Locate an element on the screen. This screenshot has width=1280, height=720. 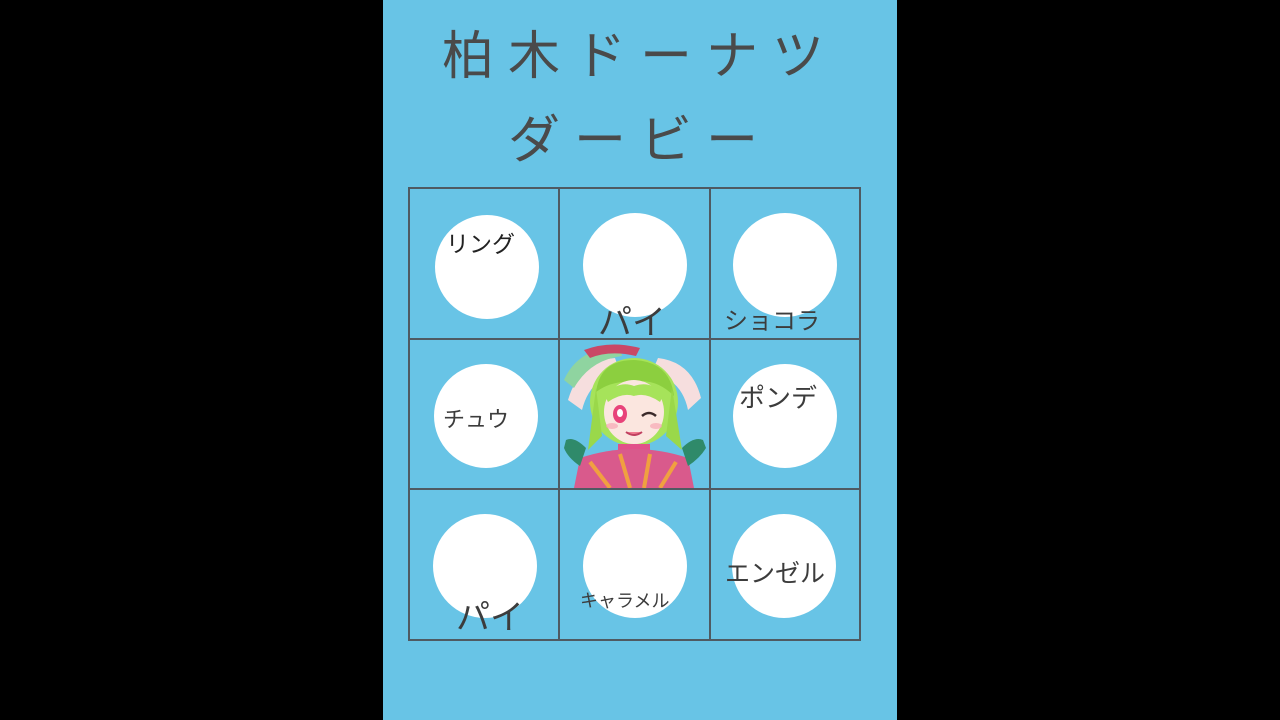
cell-label: リング is located at coordinates (480, 245).